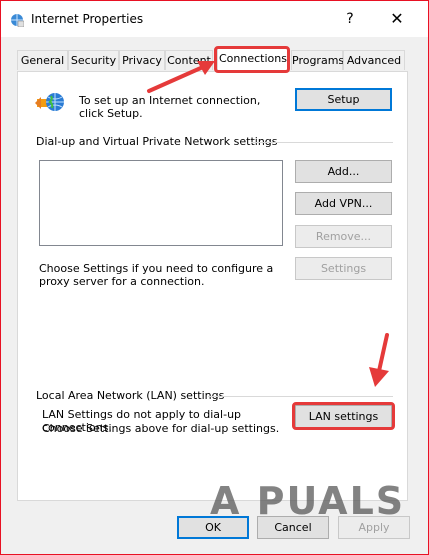 The image size is (429, 555). What do you see at coordinates (317, 60) in the screenshot?
I see `tab-programs: Programs` at bounding box center [317, 60].